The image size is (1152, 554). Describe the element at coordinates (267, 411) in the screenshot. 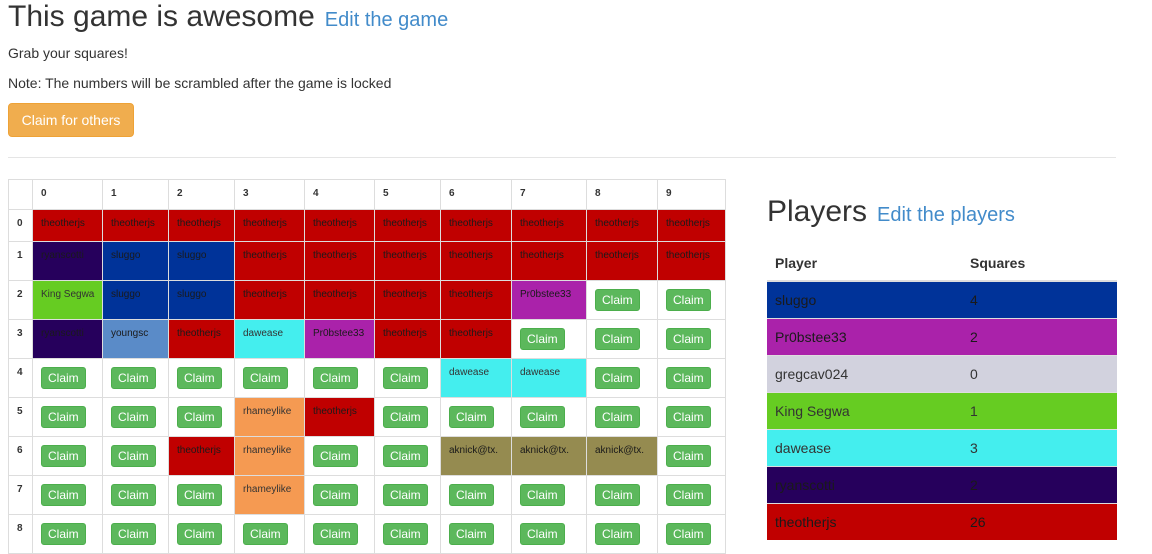

I see `square-owner: rhameylike` at that location.